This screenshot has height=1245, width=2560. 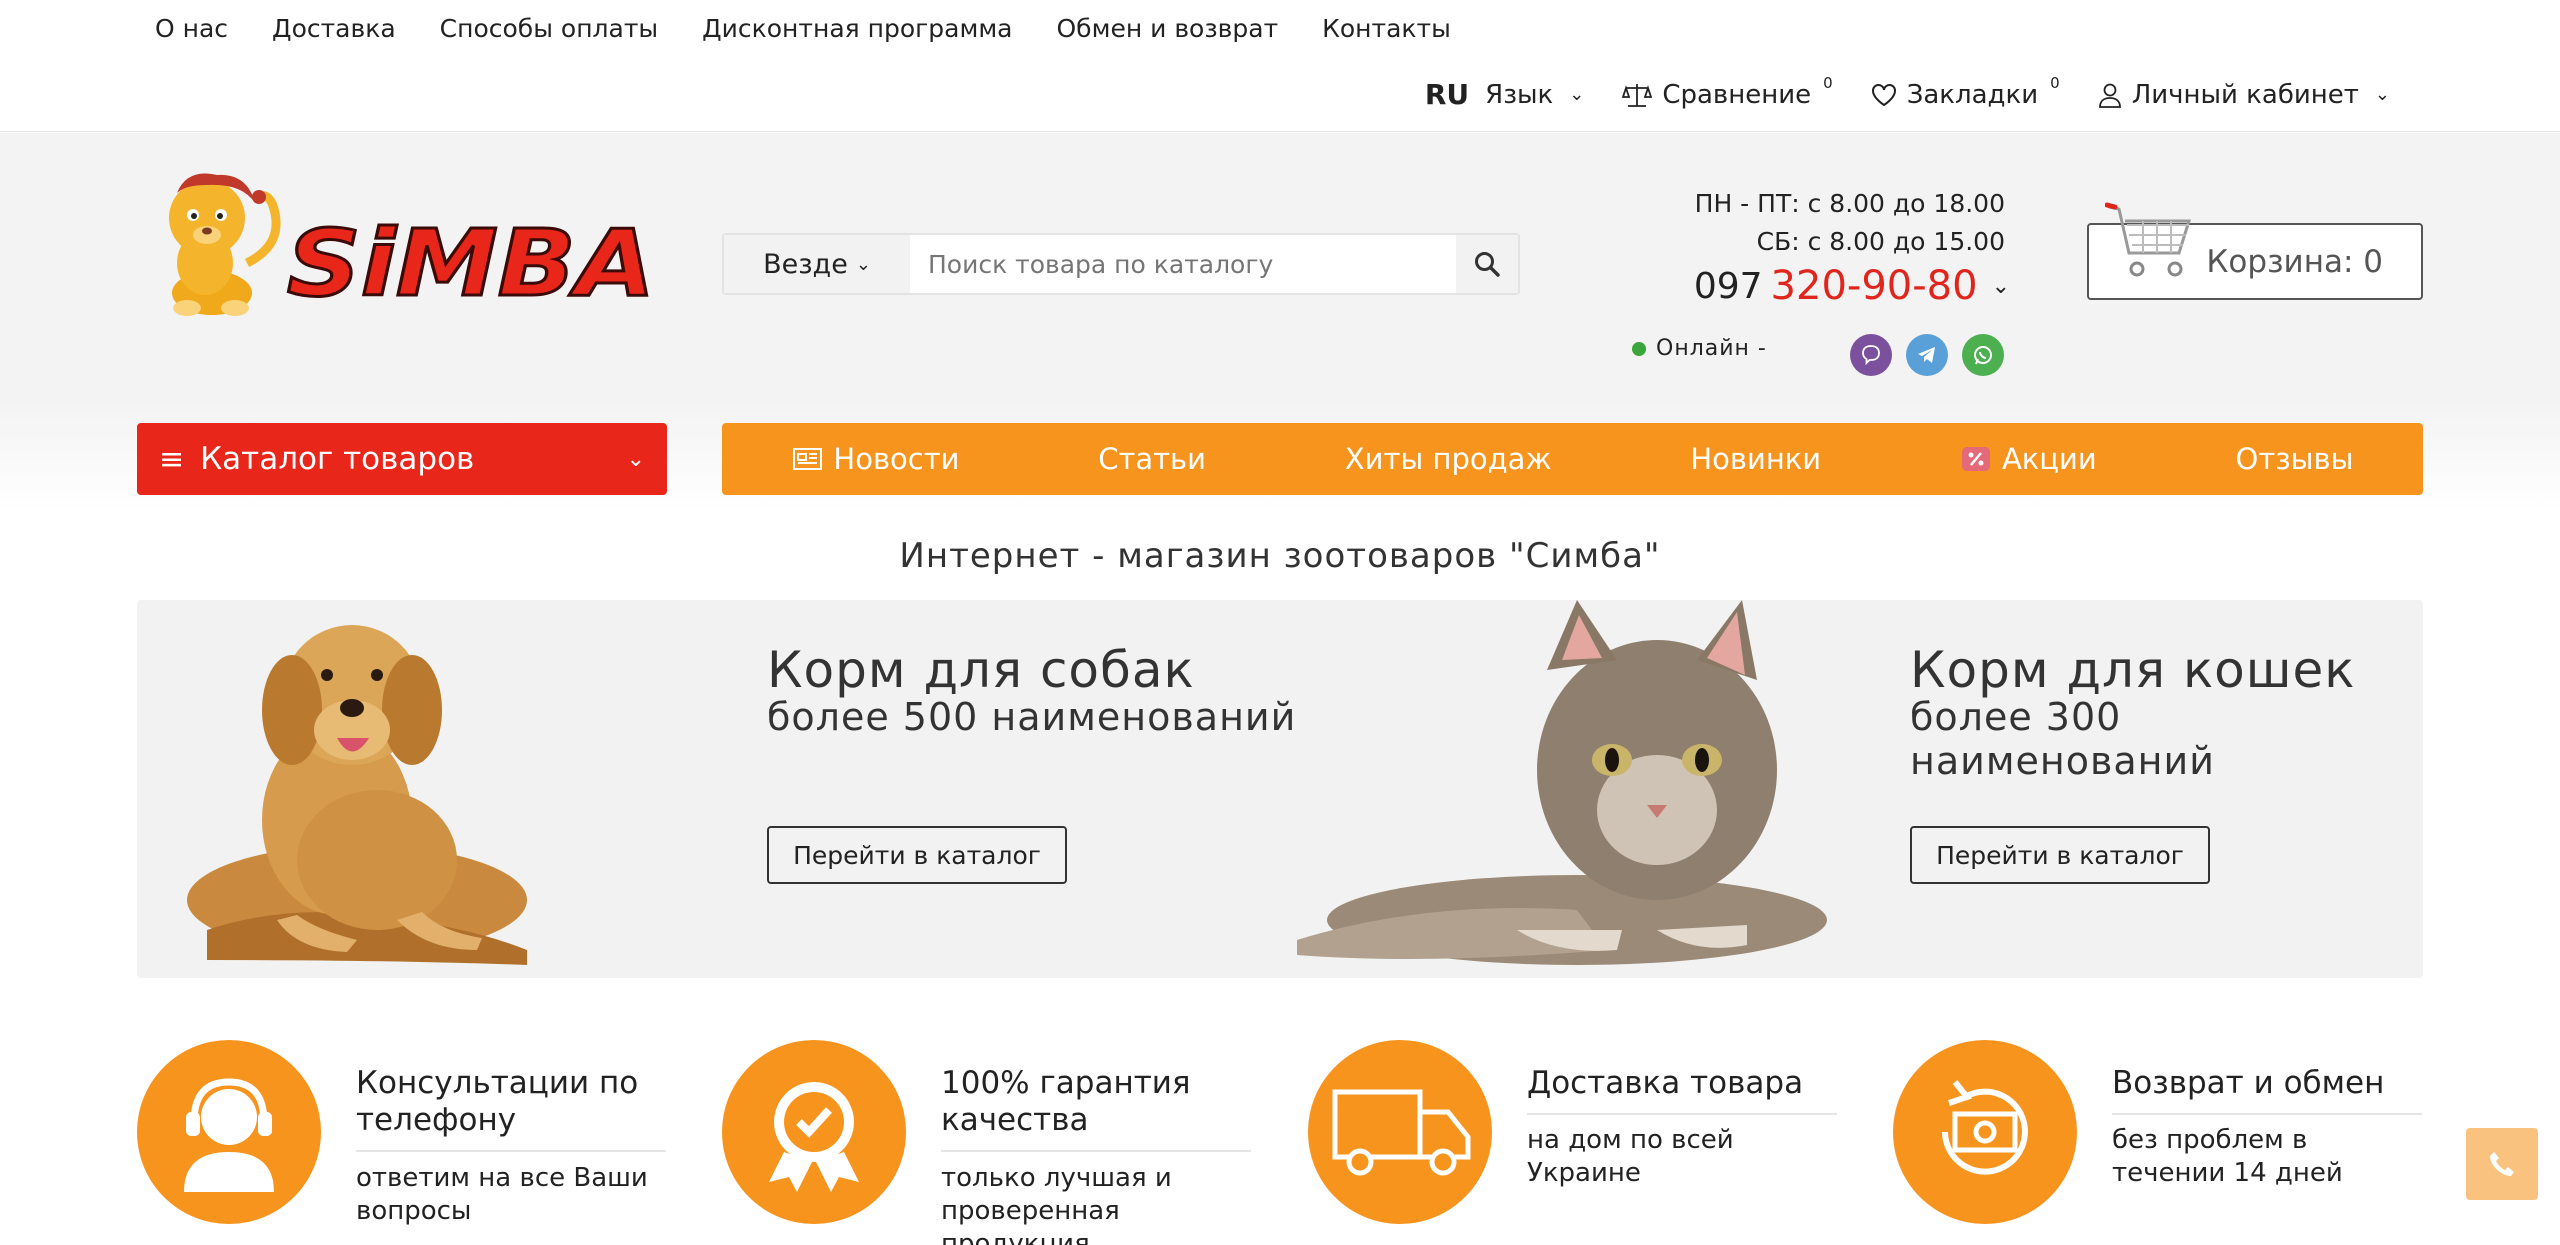 What do you see at coordinates (1630, 1156) in the screenshot?
I see `feature-description: на дом по всей Украине` at bounding box center [1630, 1156].